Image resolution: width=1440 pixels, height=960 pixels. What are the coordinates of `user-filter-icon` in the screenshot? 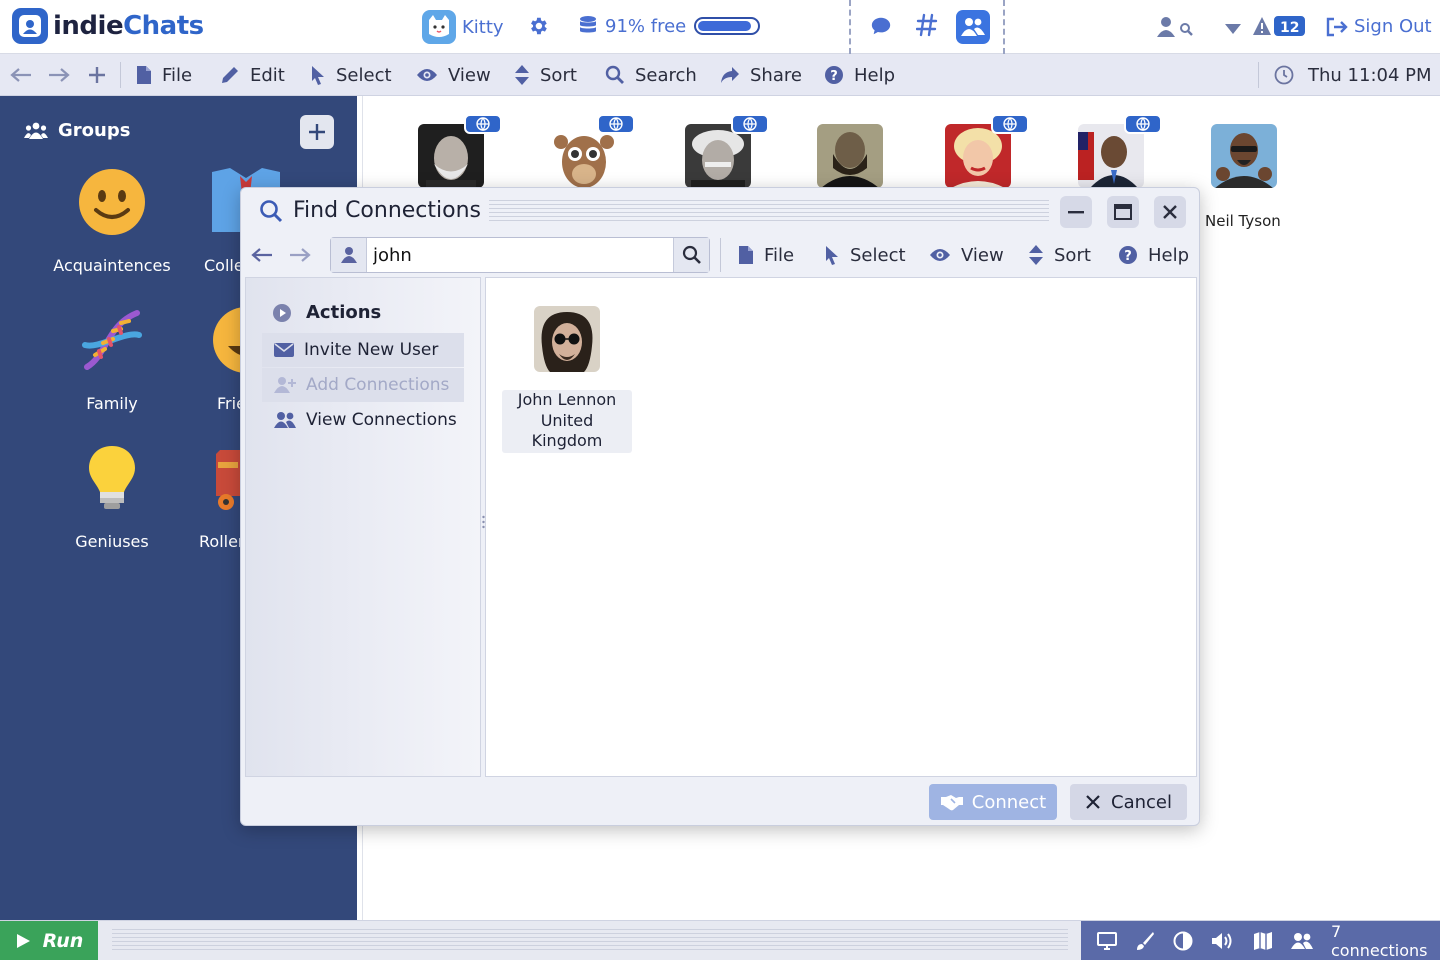 It's located at (349, 255).